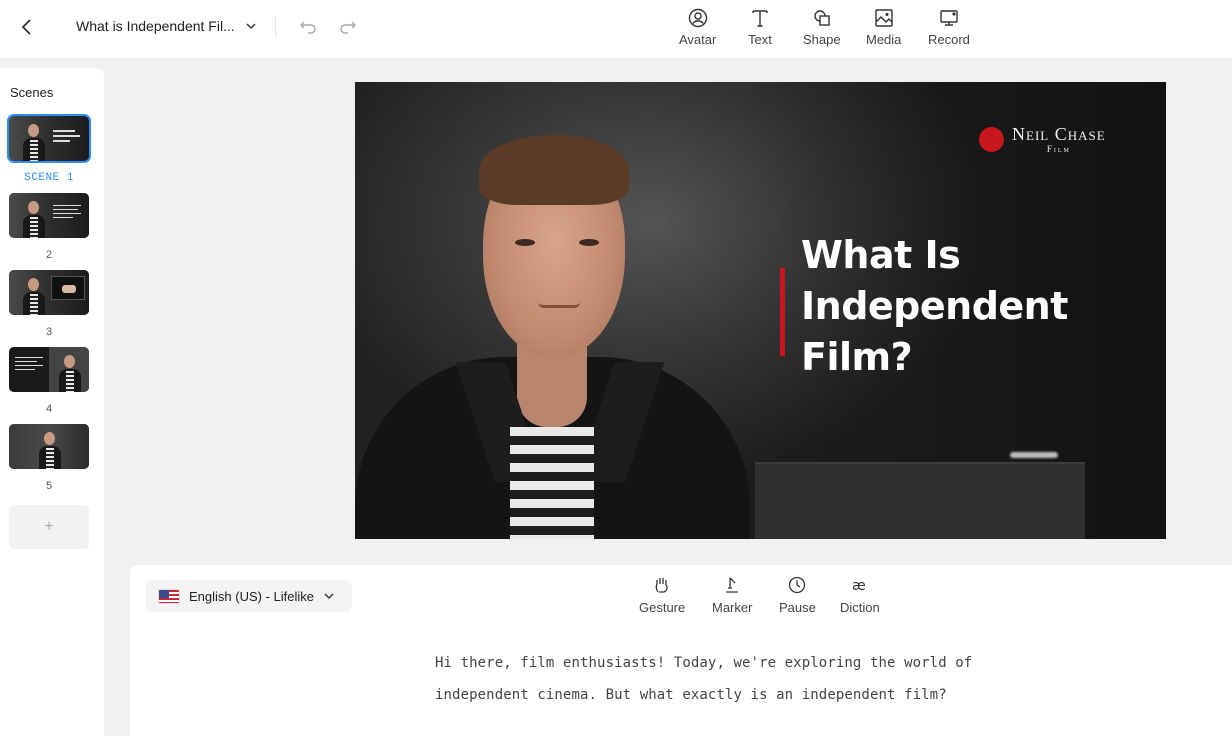 The width and height of the screenshot is (1232, 736). What do you see at coordinates (760, 39) in the screenshot?
I see `tool-text-label: Text` at bounding box center [760, 39].